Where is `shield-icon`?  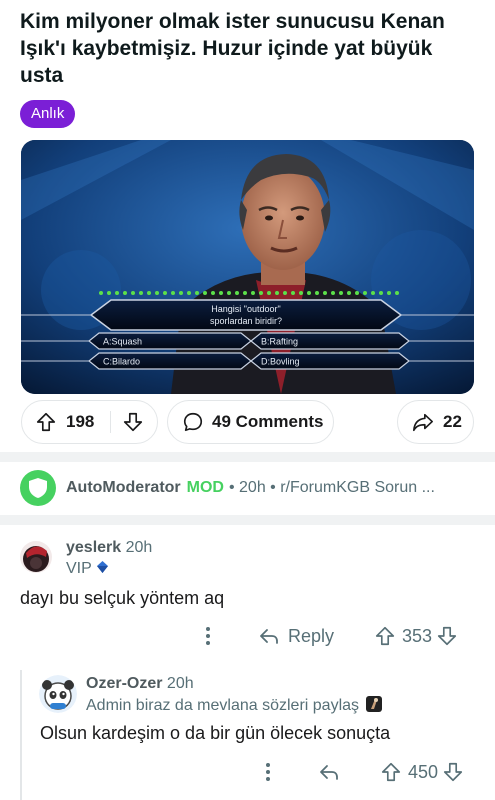 shield-icon is located at coordinates (38, 488).